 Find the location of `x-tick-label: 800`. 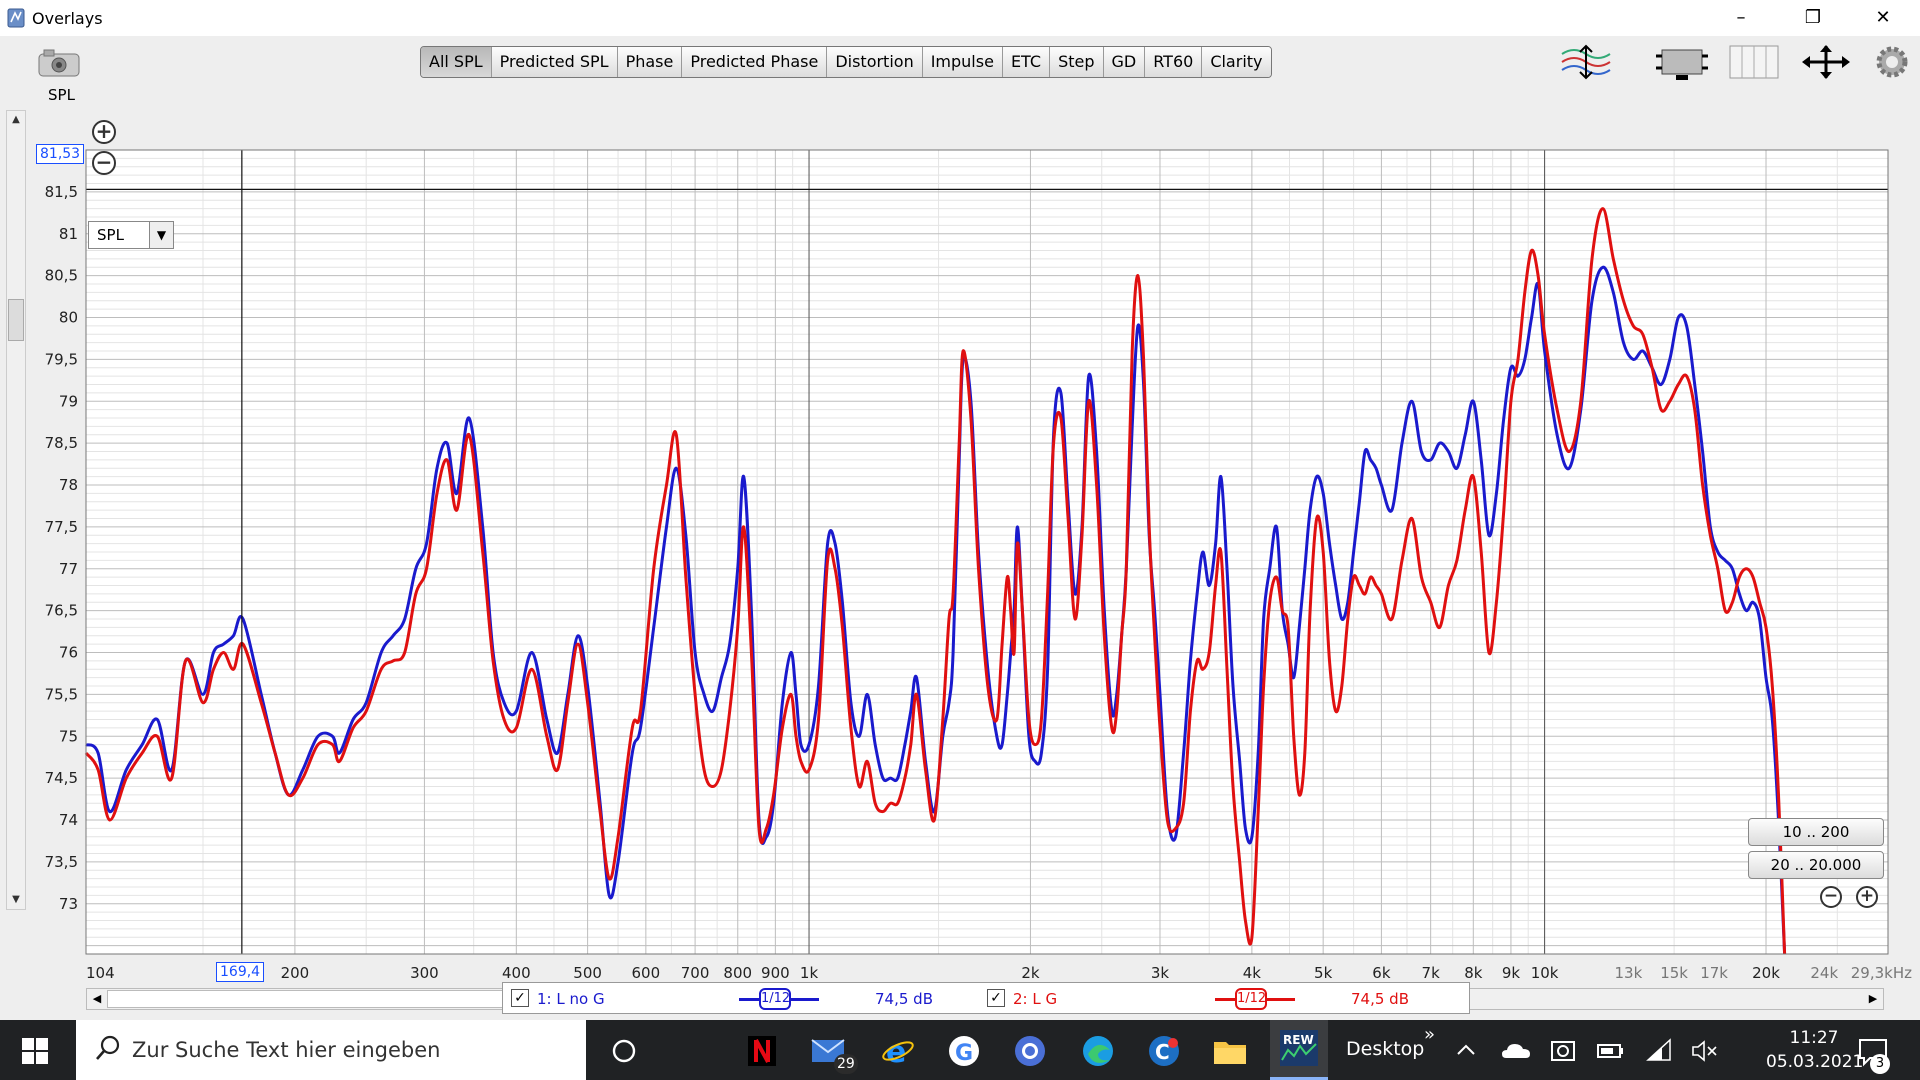

x-tick-label: 800 is located at coordinates (737, 973).